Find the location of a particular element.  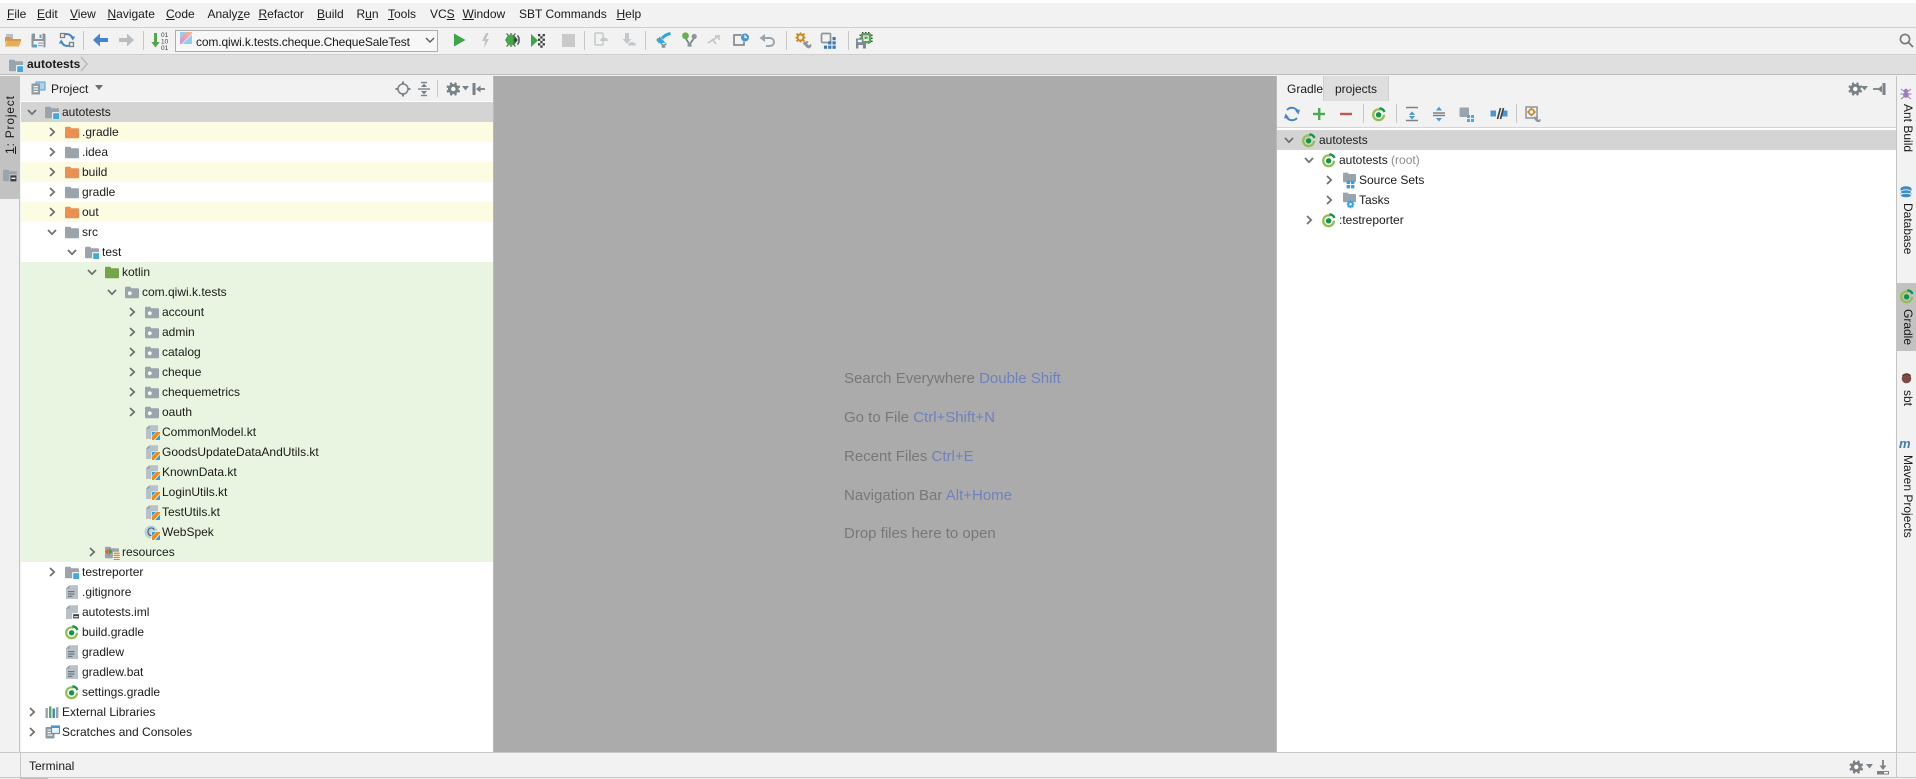

svg-text: 01 is located at coordinates (165, 47).